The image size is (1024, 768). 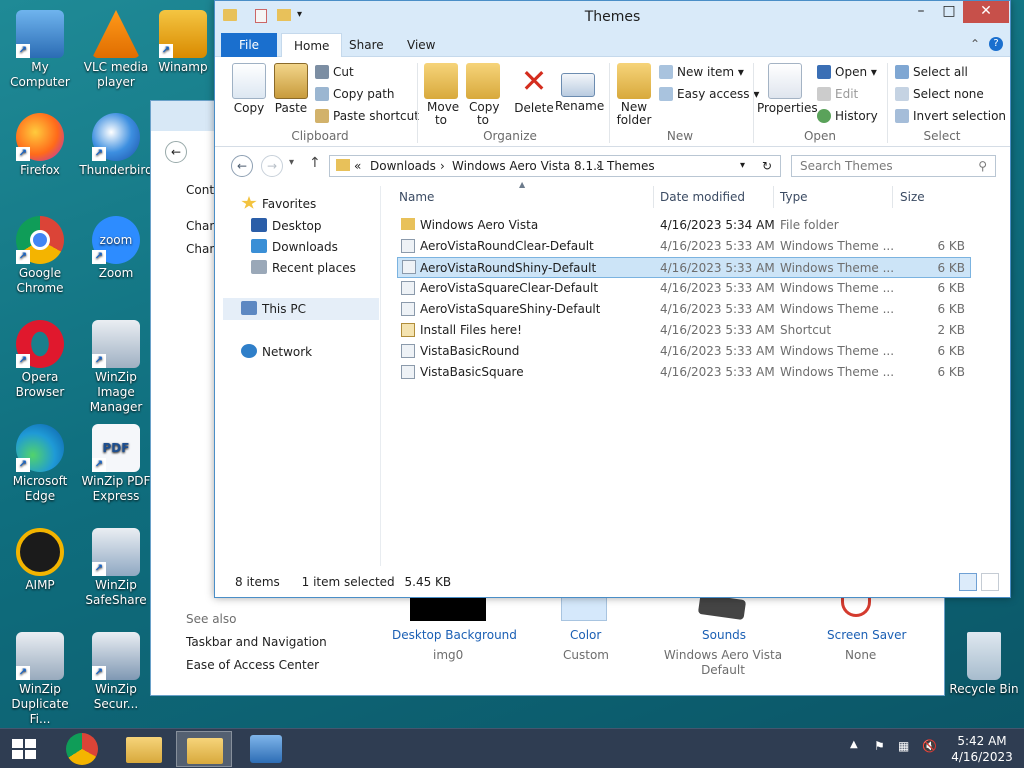 I want to click on move-to-button: Move to, so click(x=441, y=95).